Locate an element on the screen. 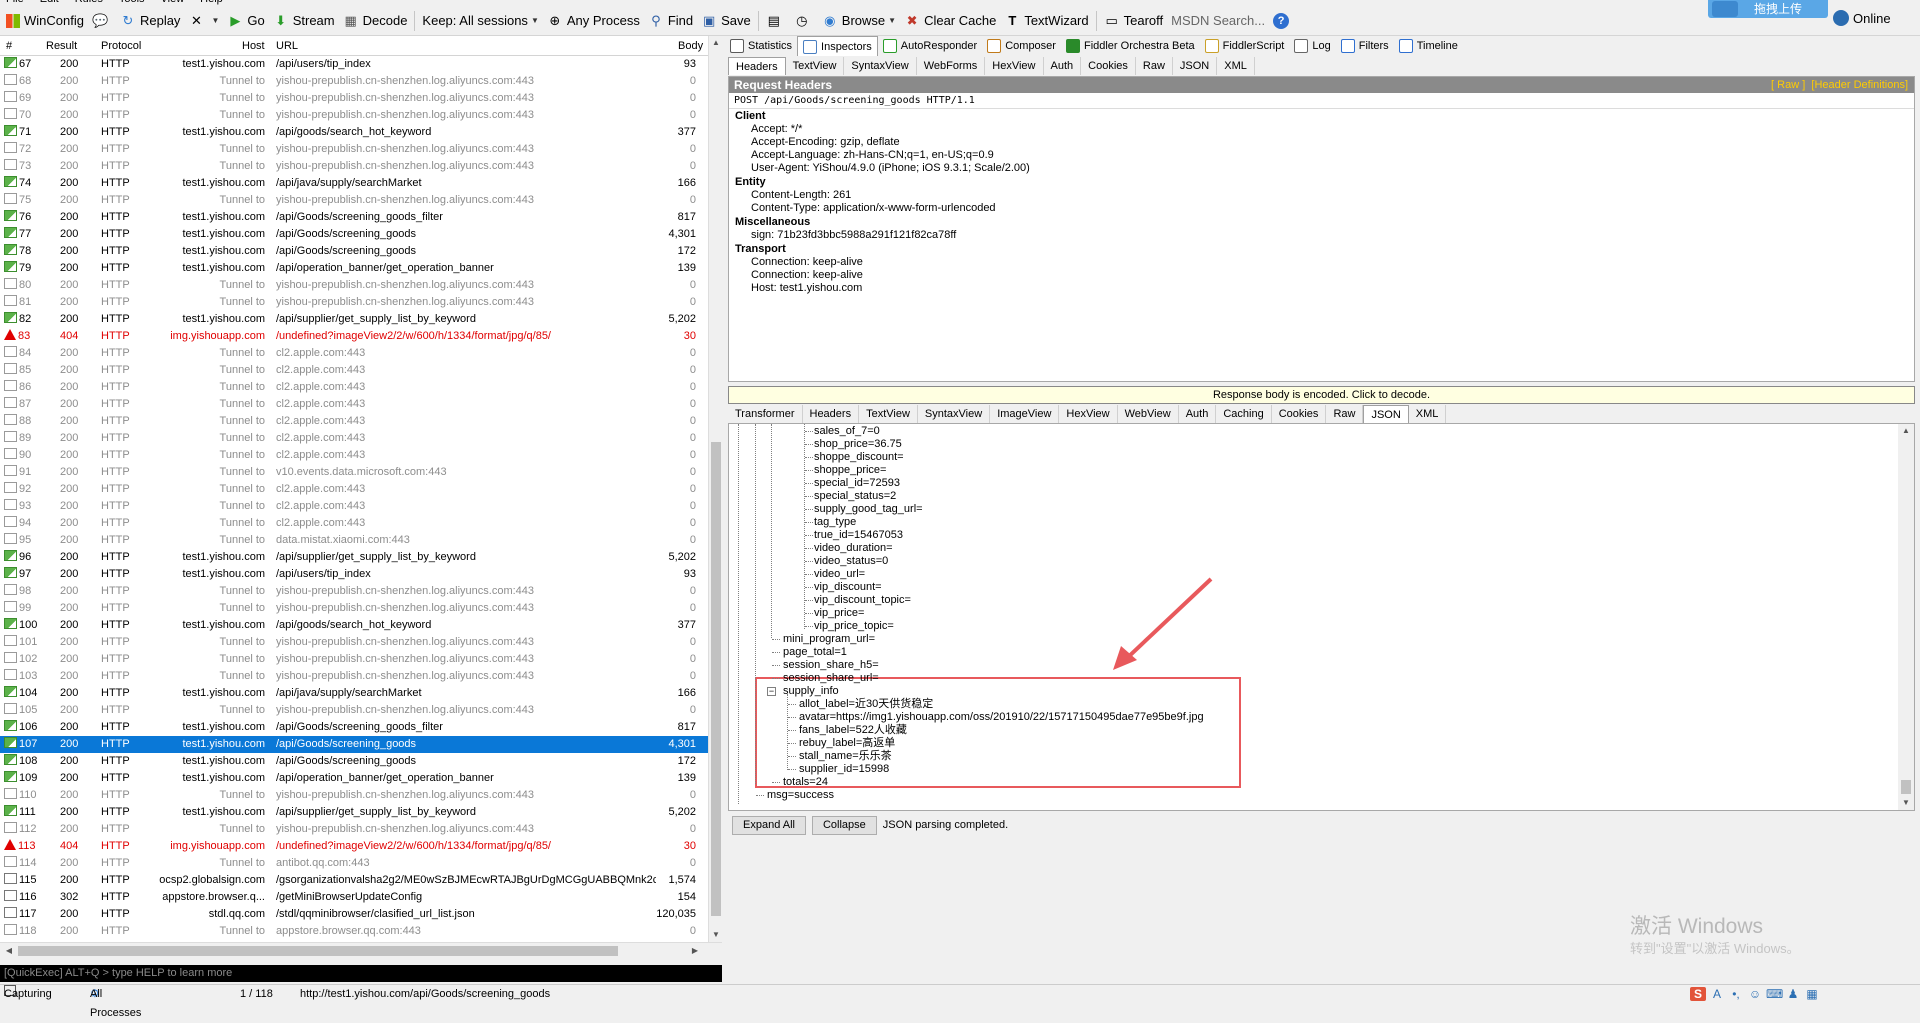 The image size is (1920, 1023). grid-icon: ▦ is located at coordinates (1812, 994).